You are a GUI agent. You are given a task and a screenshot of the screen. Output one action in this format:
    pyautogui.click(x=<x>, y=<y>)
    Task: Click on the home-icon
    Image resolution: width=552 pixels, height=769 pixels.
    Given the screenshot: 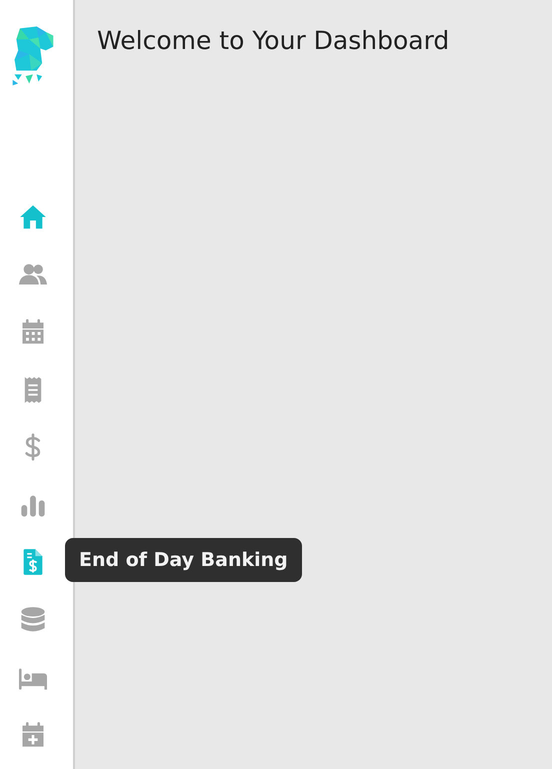 What is the action you would take?
    pyautogui.click(x=32, y=216)
    